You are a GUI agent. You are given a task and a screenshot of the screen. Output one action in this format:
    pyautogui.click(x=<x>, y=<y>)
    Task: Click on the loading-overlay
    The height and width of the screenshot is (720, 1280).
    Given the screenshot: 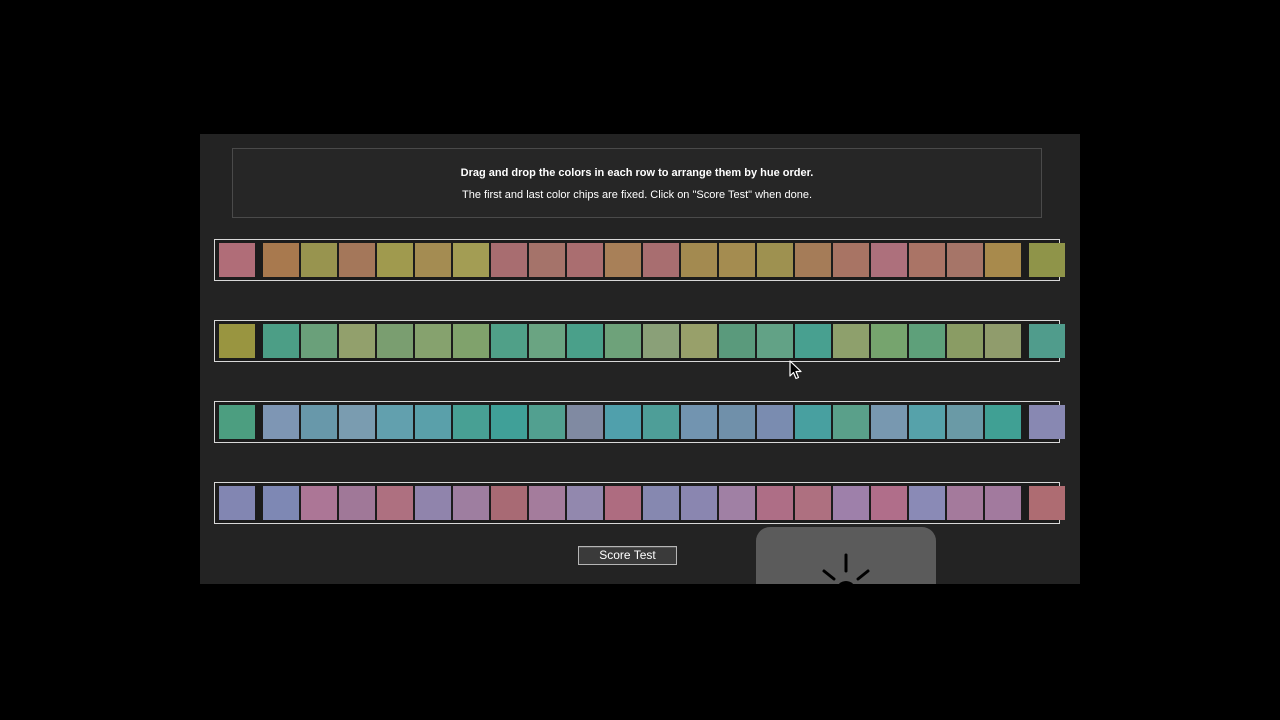 What is the action you would take?
    pyautogui.click(x=846, y=555)
    